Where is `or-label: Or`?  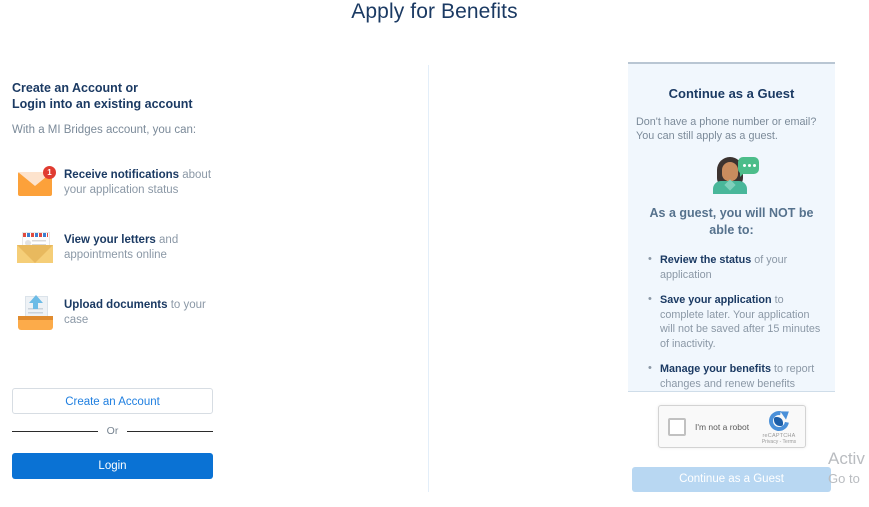 or-label: Or is located at coordinates (112, 431).